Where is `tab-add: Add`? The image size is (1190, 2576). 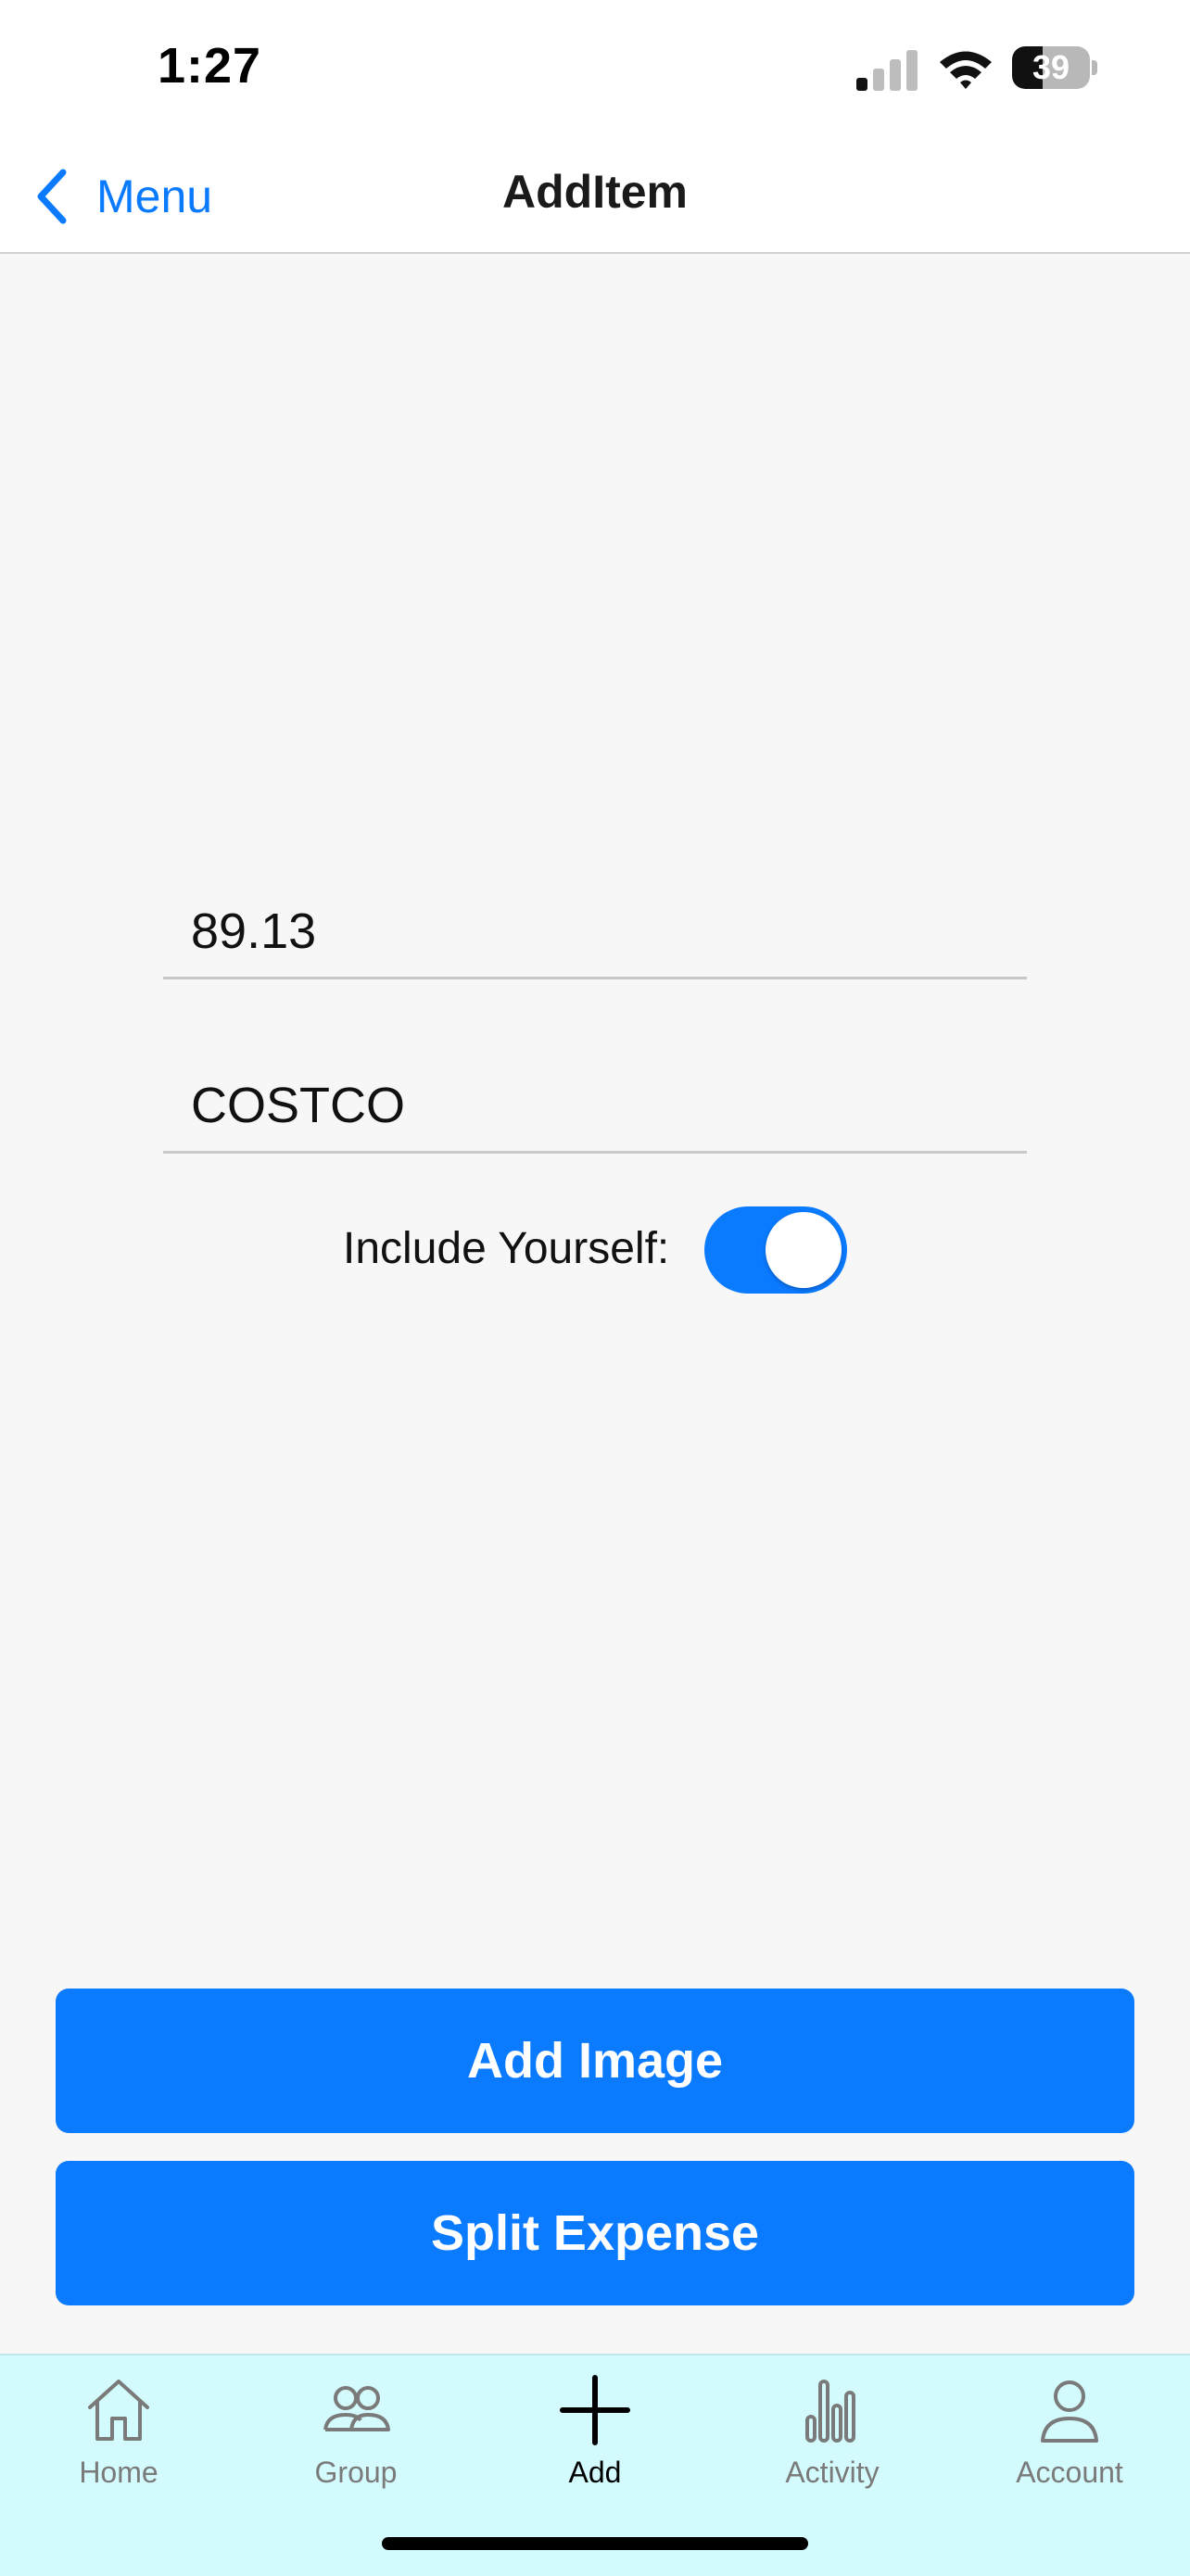
tab-add: Add is located at coordinates (595, 2438).